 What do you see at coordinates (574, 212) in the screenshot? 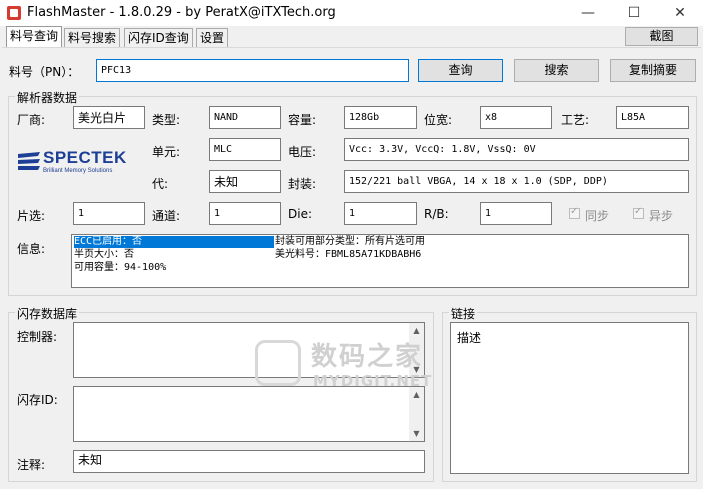
I see `sync-checkbox` at bounding box center [574, 212].